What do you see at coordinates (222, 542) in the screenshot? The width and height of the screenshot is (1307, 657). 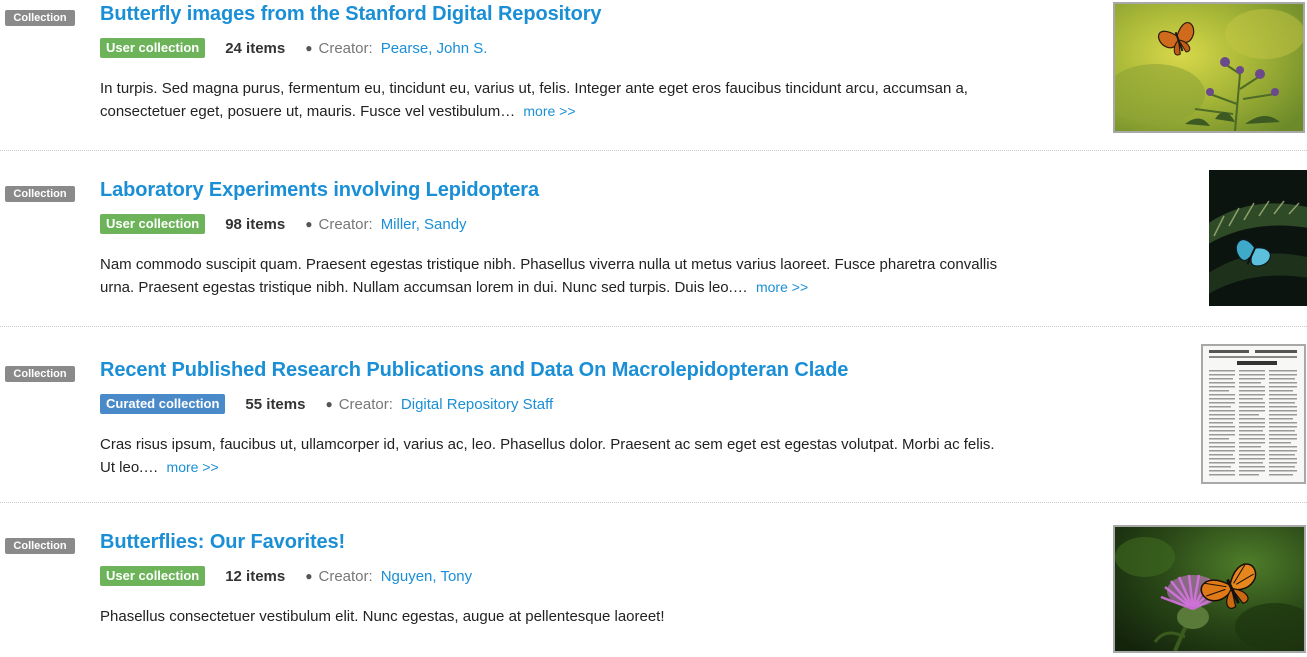 I see `result-title-link: Butterflies: Our Favorites!` at bounding box center [222, 542].